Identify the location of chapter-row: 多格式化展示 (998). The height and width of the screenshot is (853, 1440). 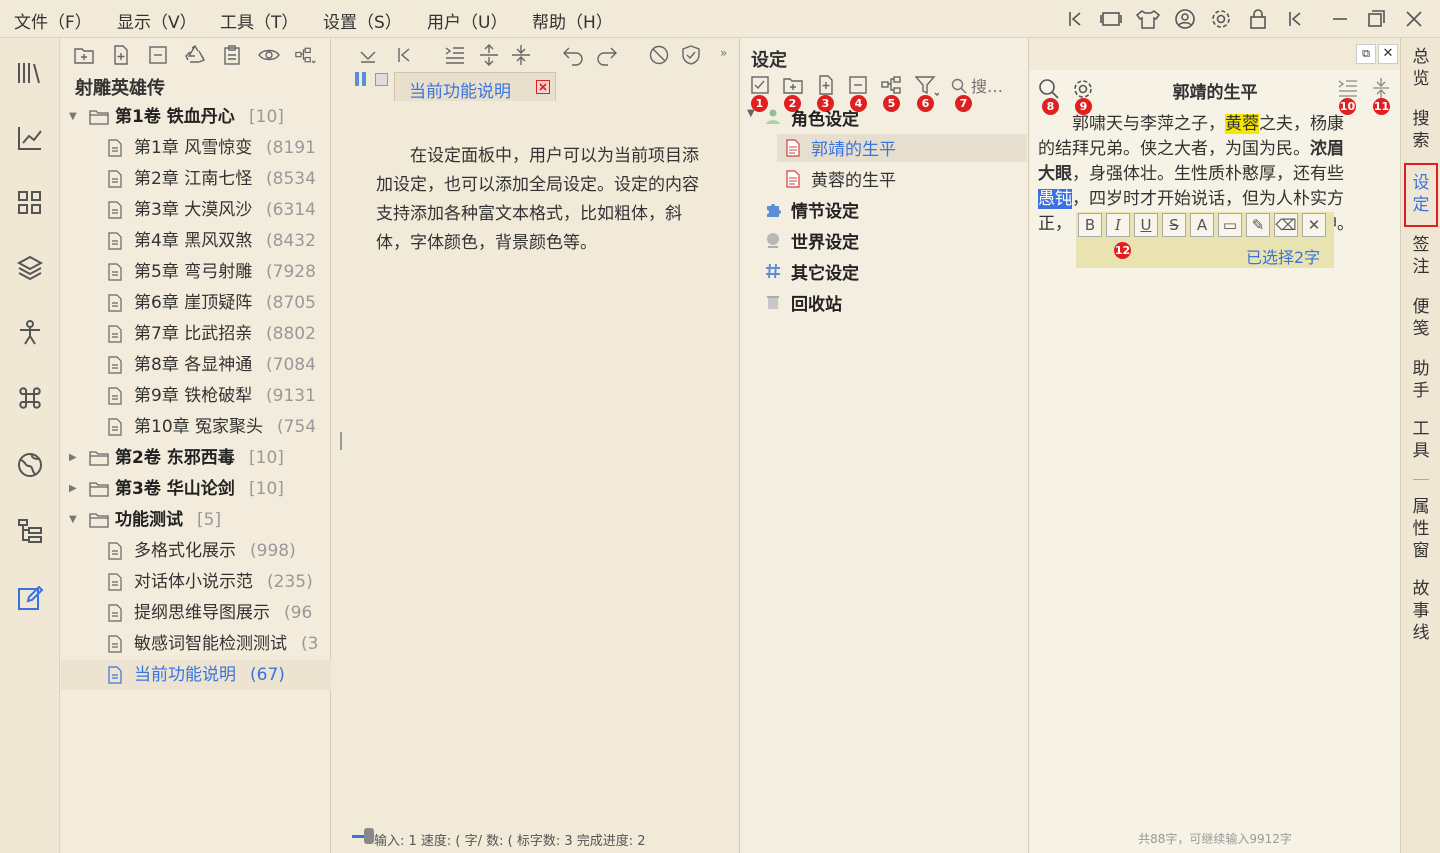
(196, 551).